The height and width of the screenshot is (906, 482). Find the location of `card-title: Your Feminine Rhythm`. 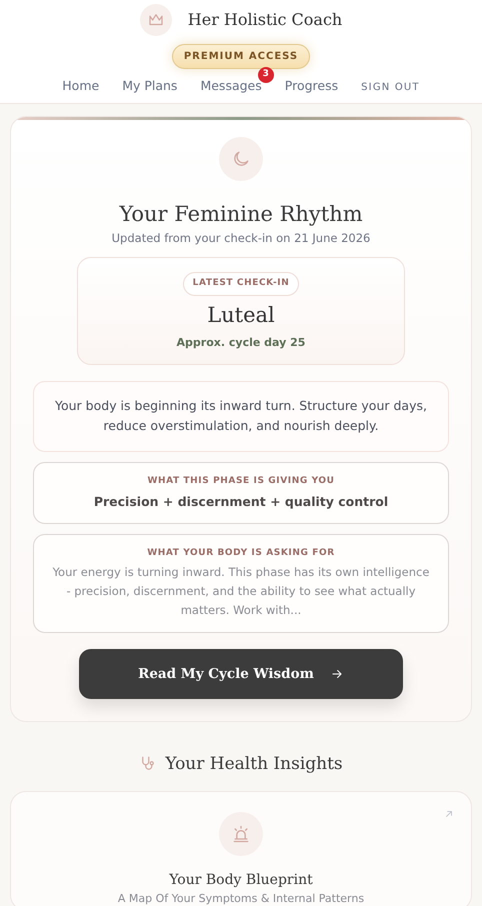

card-title: Your Feminine Rhythm is located at coordinates (241, 214).